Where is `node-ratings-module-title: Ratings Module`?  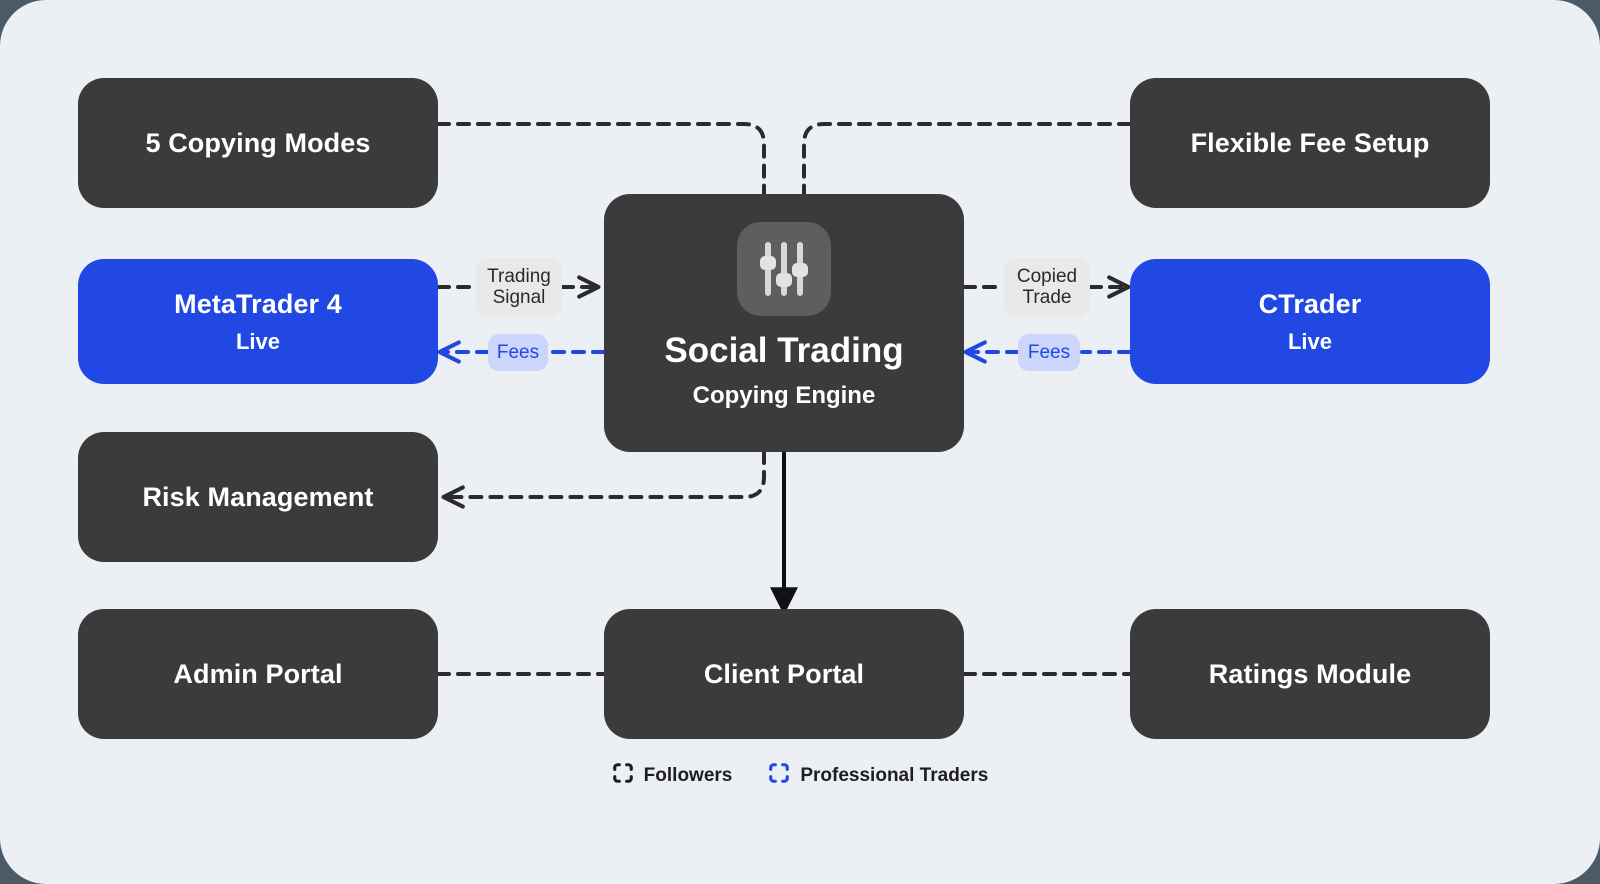
node-ratings-module-title: Ratings Module is located at coordinates (1310, 673).